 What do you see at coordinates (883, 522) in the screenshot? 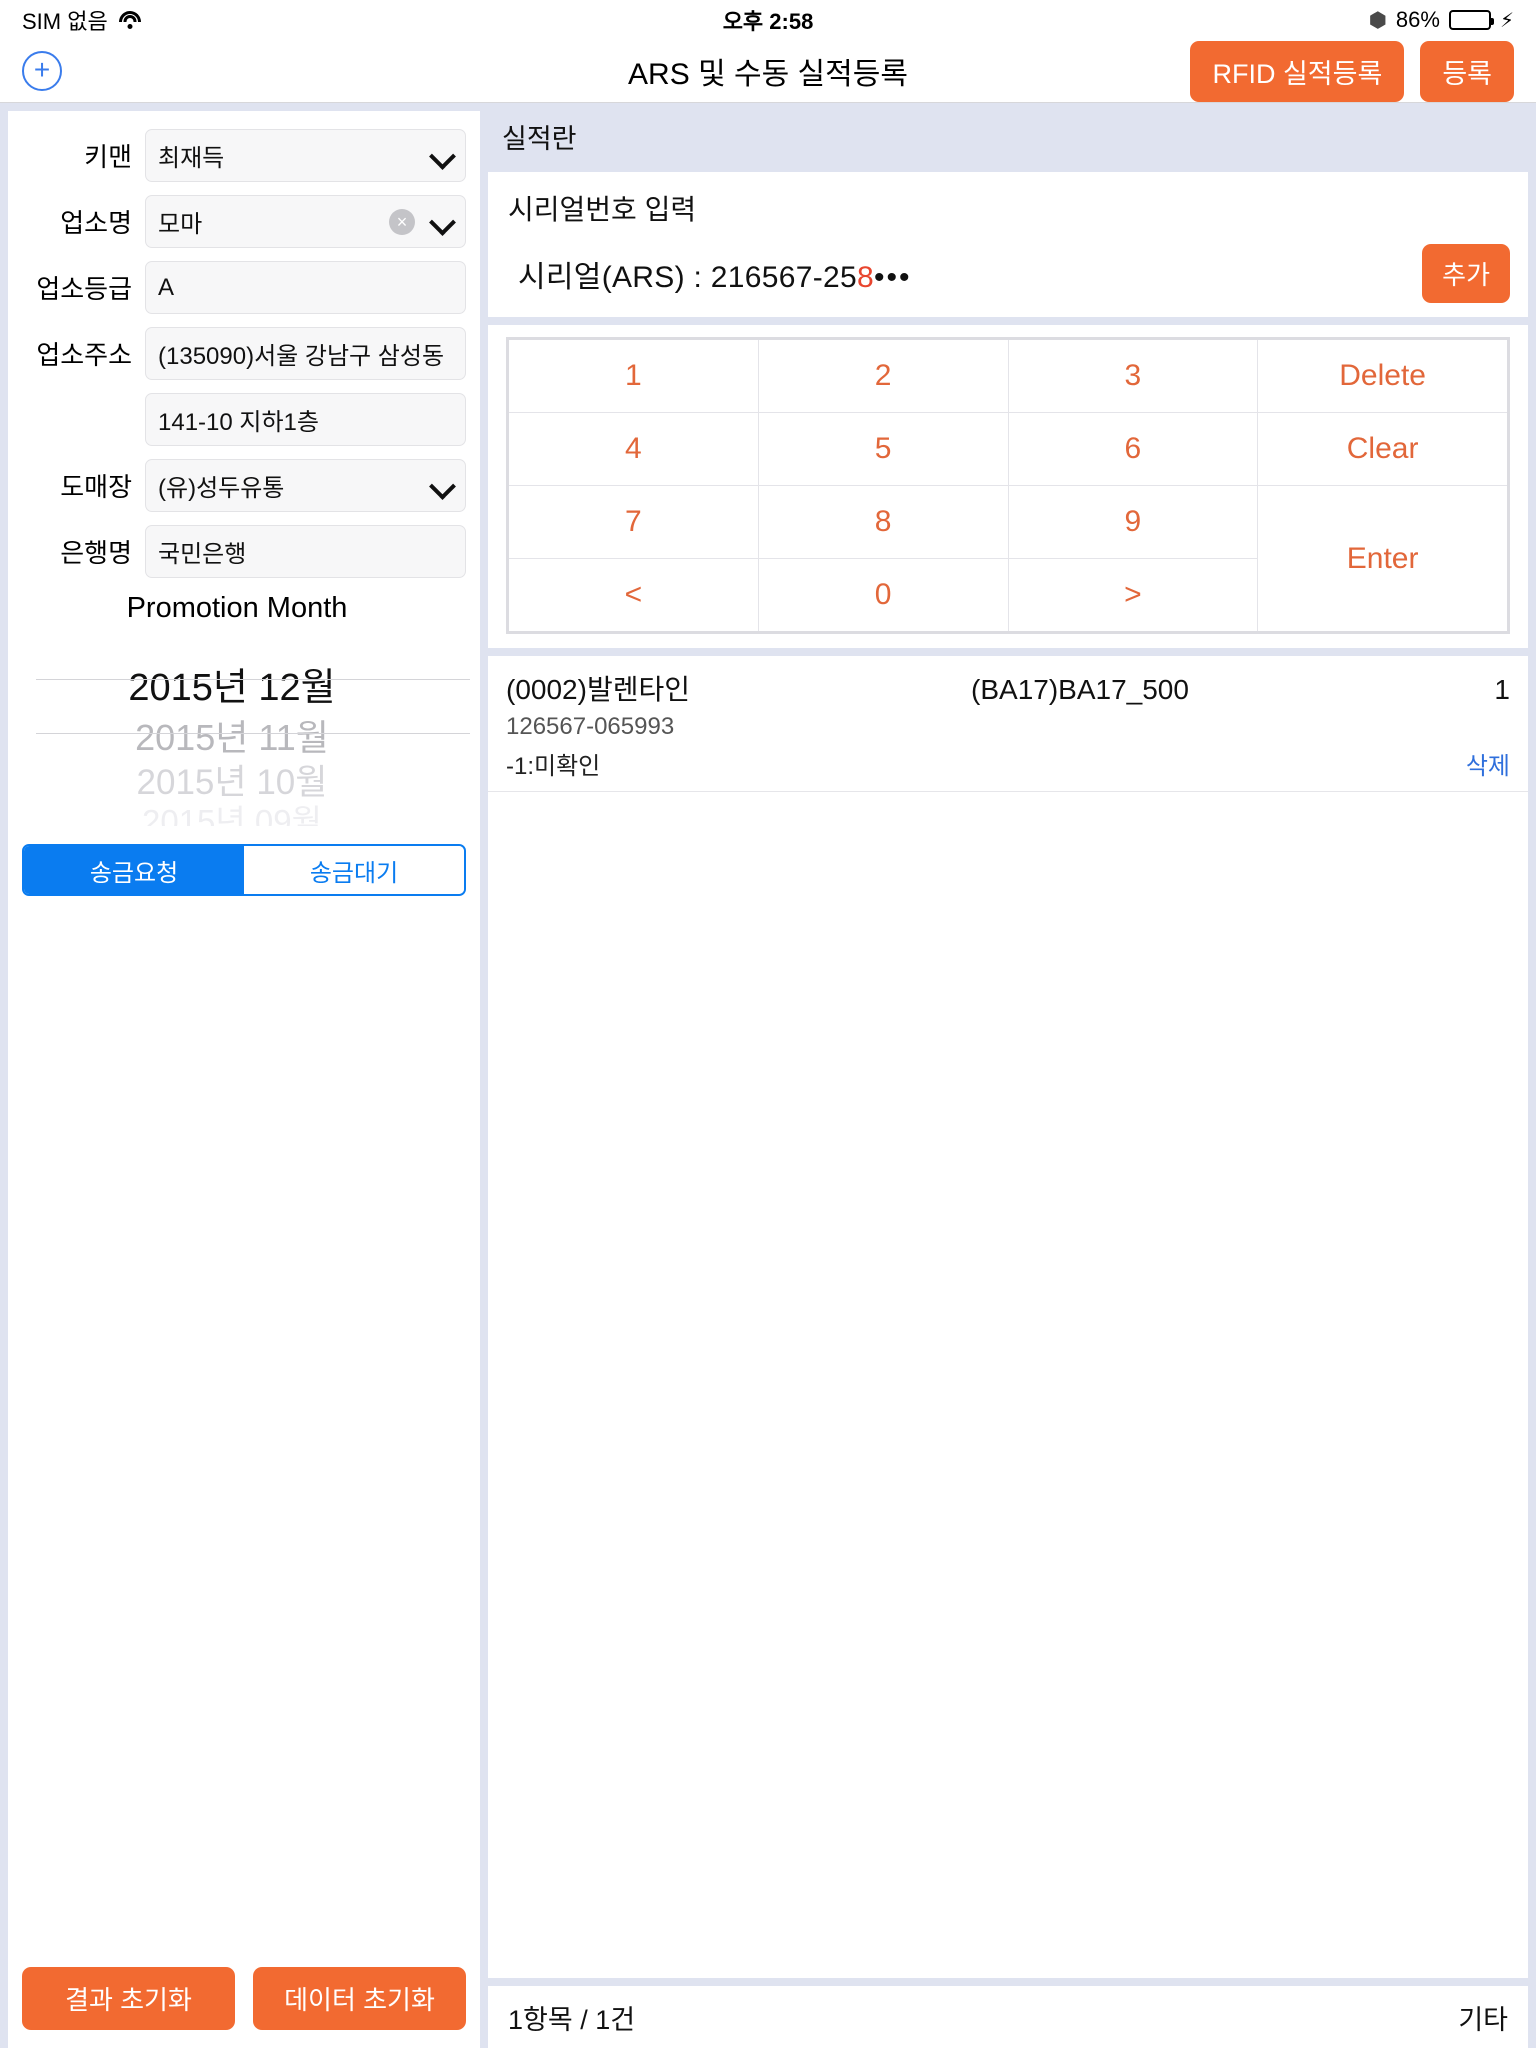
I see `key-8: 8` at bounding box center [883, 522].